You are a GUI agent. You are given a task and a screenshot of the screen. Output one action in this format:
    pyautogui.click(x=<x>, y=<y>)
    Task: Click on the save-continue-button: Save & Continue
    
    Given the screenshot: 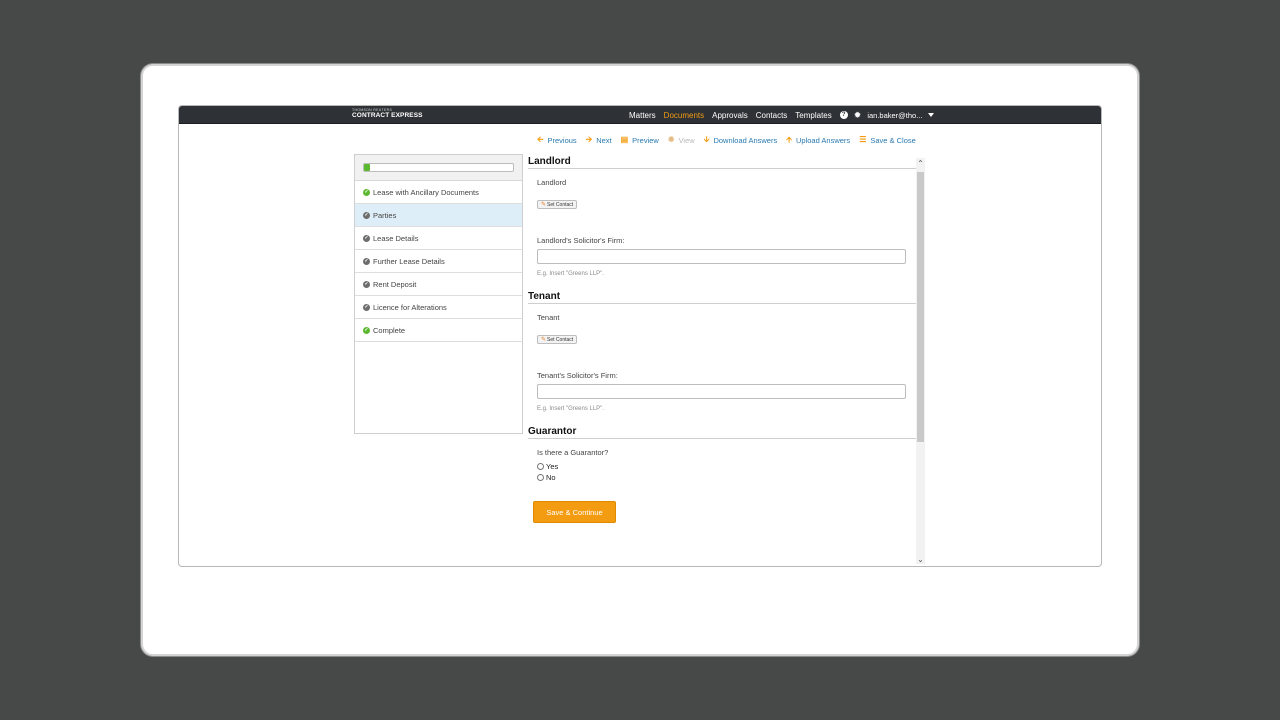 What is the action you would take?
    pyautogui.click(x=574, y=512)
    